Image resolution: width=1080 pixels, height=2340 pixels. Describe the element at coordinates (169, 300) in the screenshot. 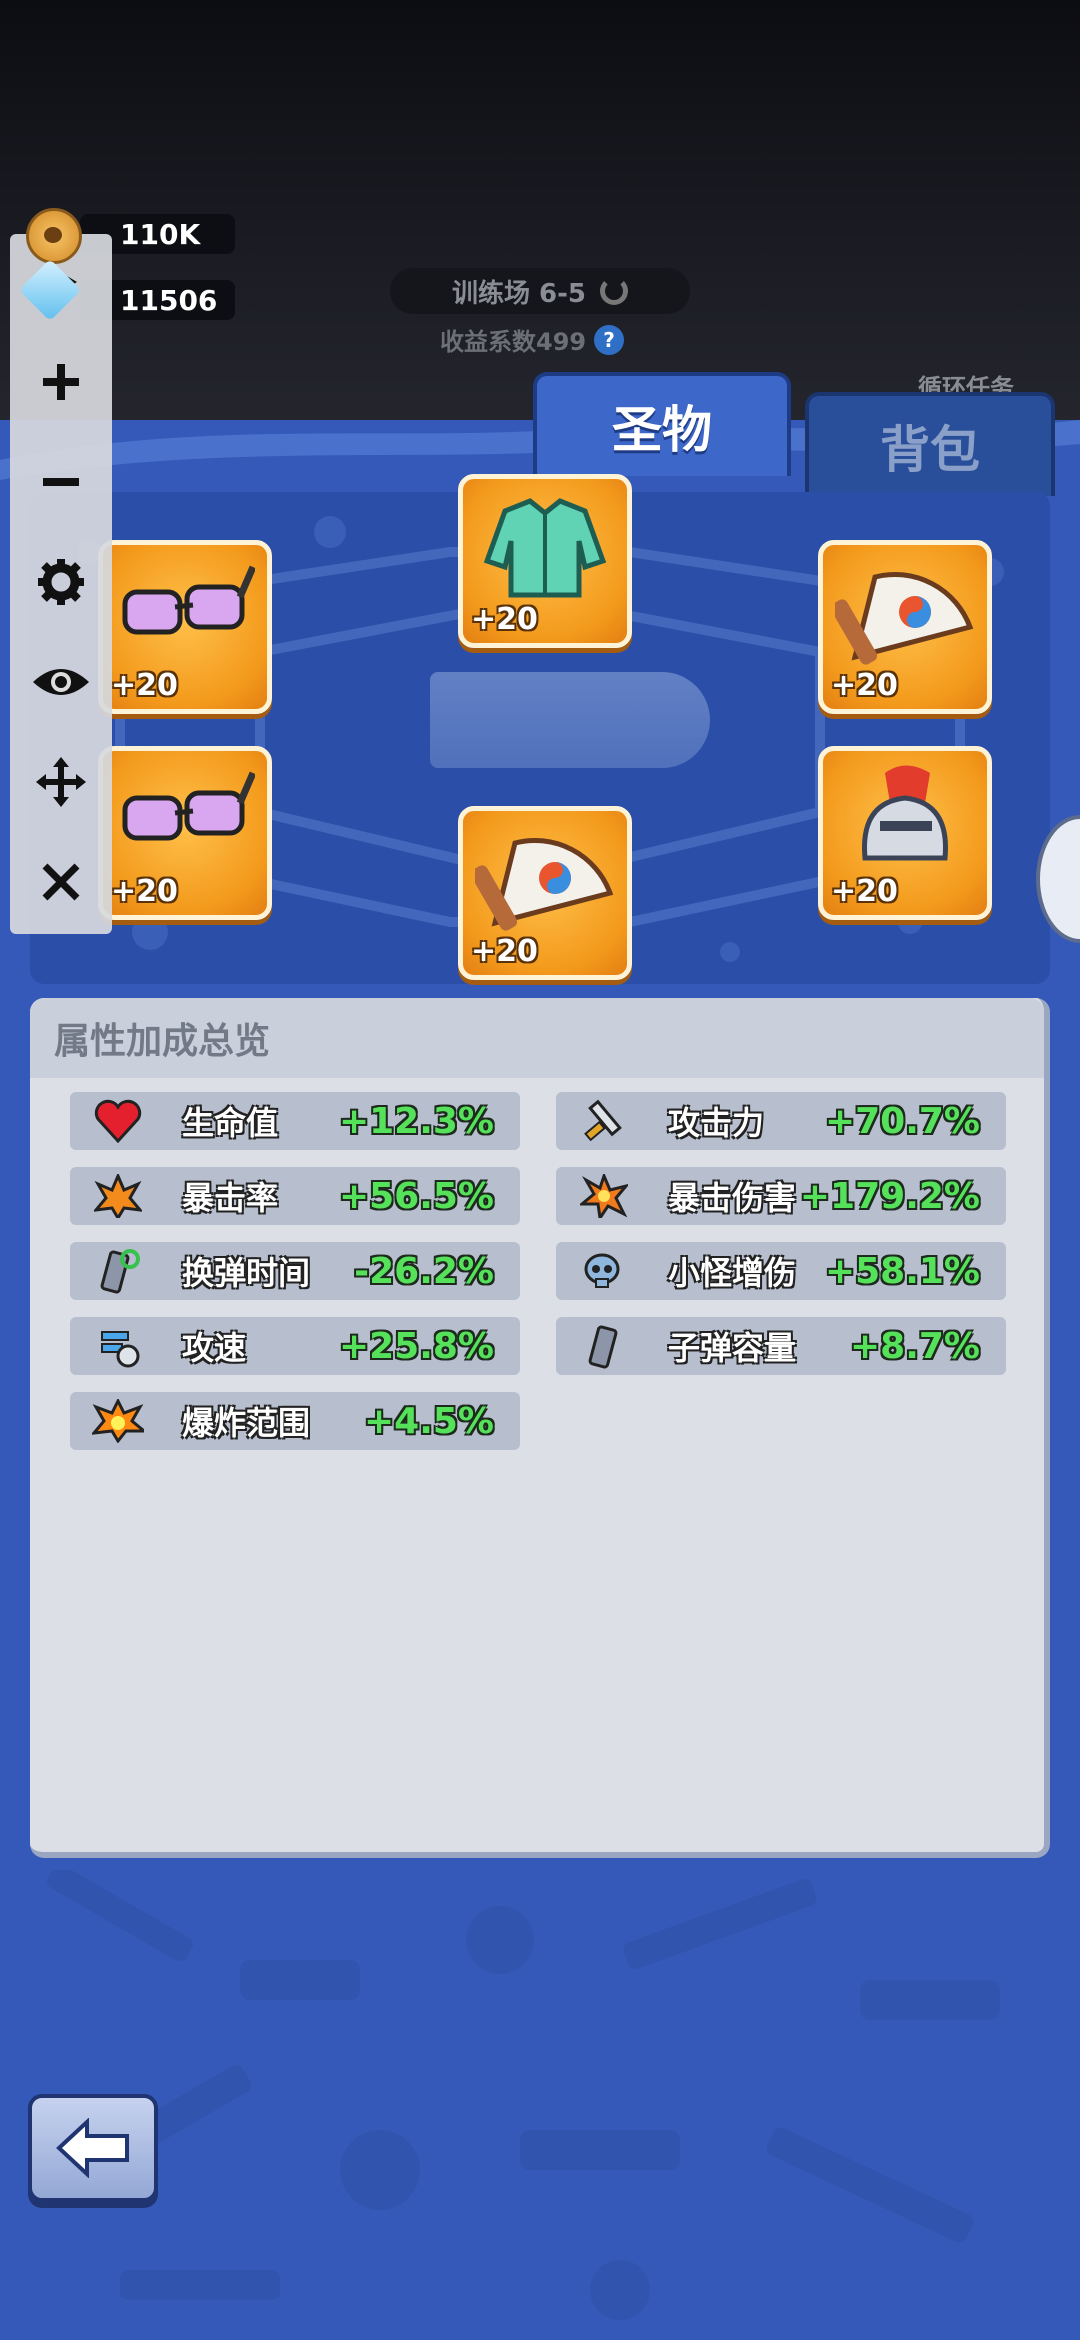

I see `gem-amount: 11506` at that location.